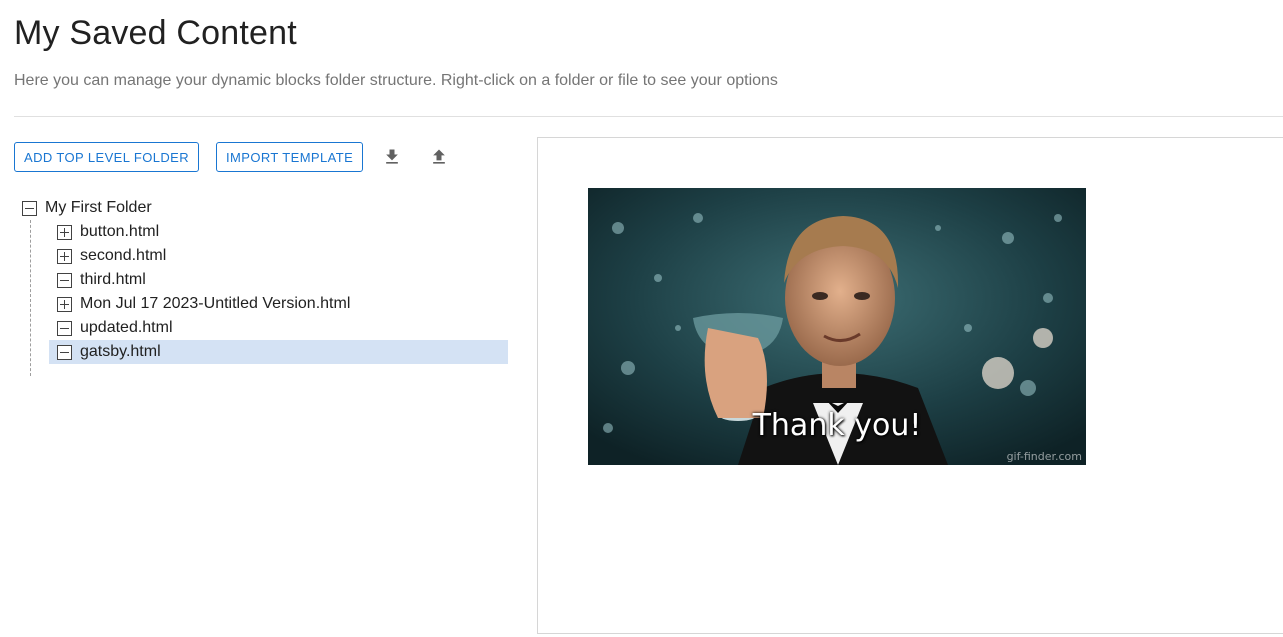  Describe the element at coordinates (126, 327) in the screenshot. I see `tree-item-label: updated.html` at that location.